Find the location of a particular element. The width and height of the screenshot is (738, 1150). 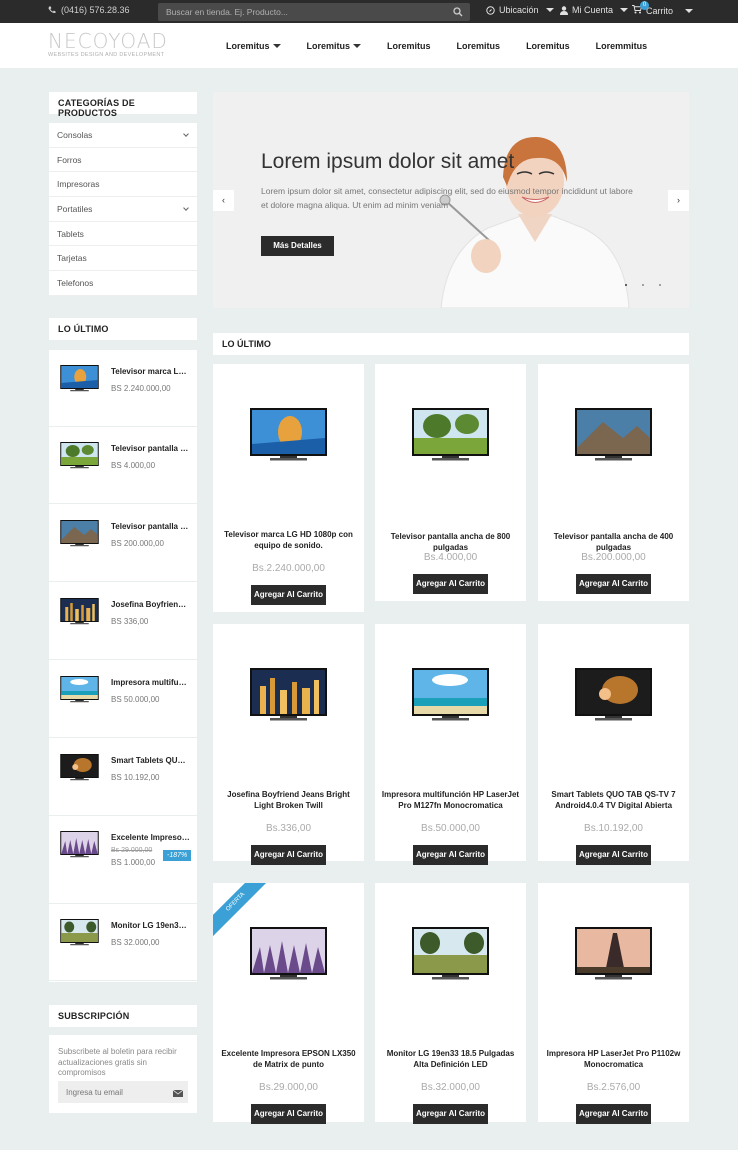

category-item: Portatiles is located at coordinates (123, 209).